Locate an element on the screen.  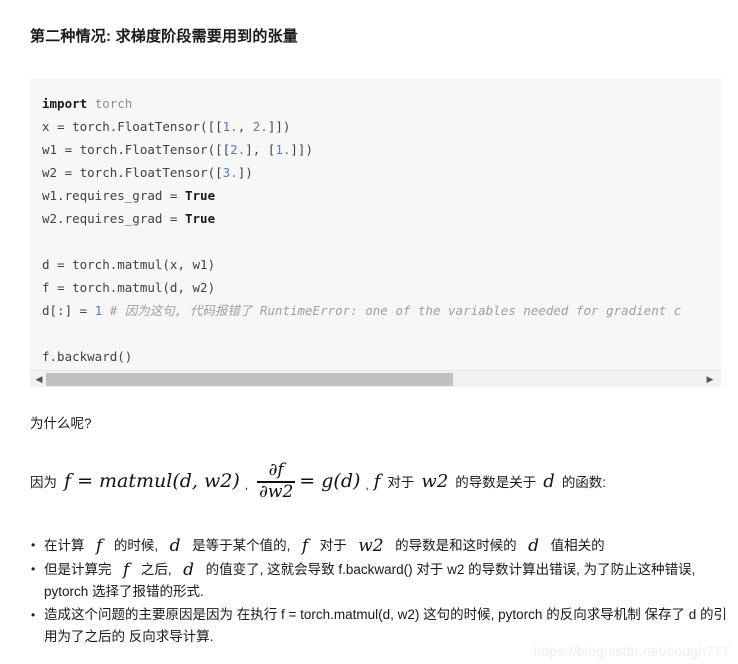
code-token: 3. is located at coordinates (230, 172).